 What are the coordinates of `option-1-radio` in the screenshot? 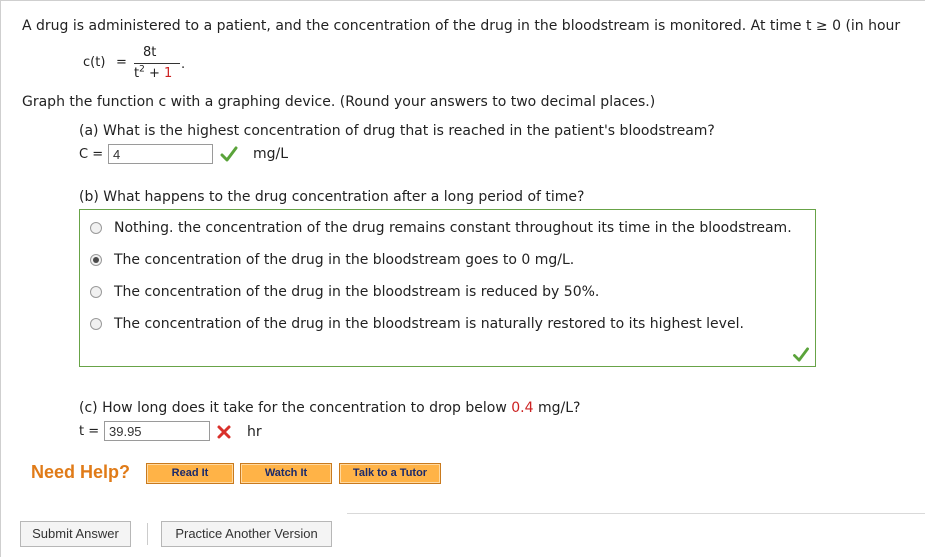 It's located at (96, 228).